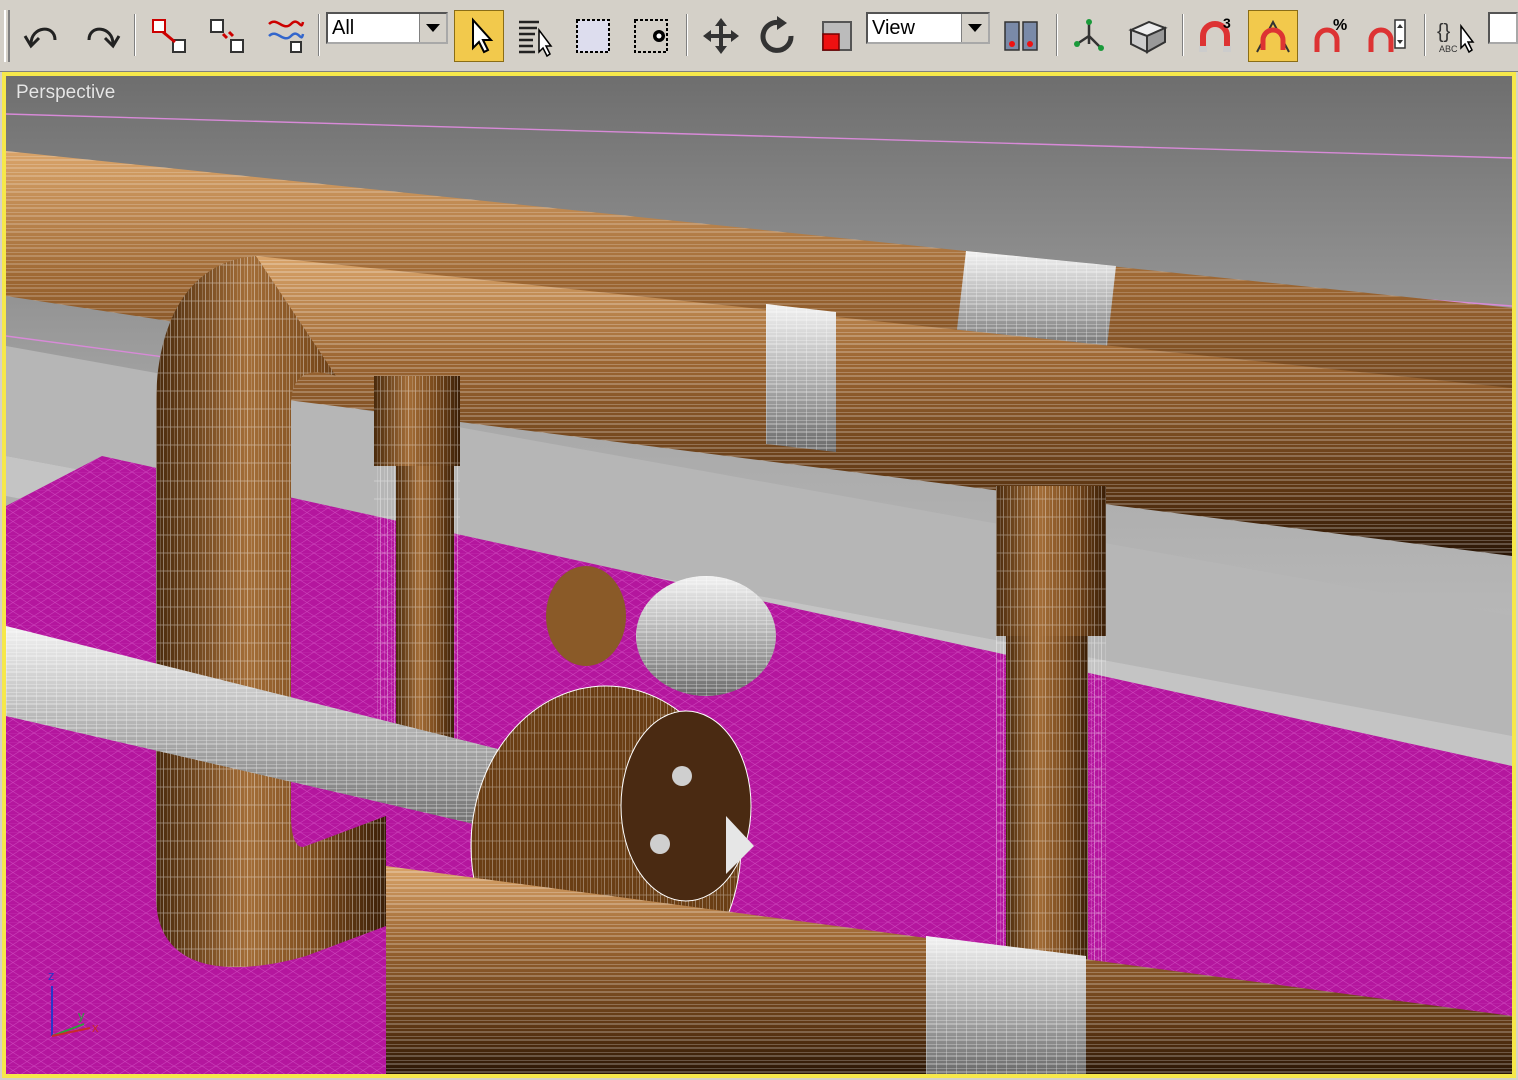  I want to click on select-and-link-icon, so click(169, 36).